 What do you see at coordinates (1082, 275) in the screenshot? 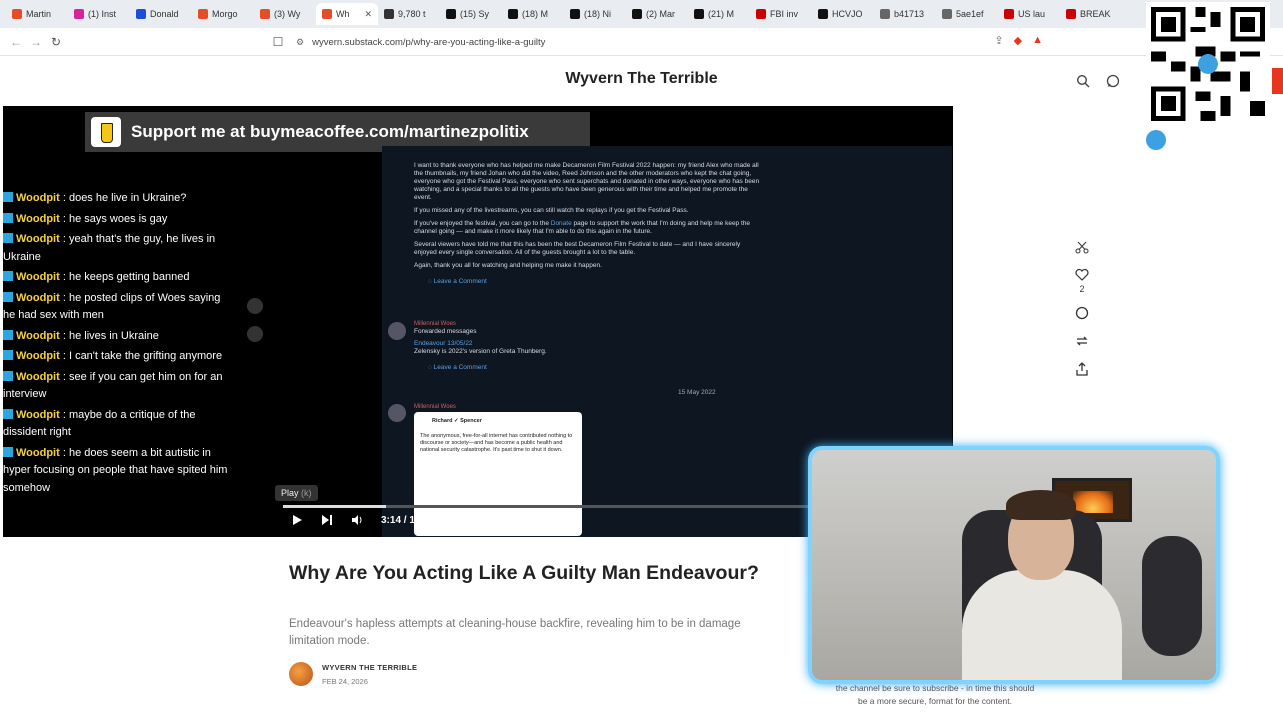
I see `heart-icon` at bounding box center [1082, 275].